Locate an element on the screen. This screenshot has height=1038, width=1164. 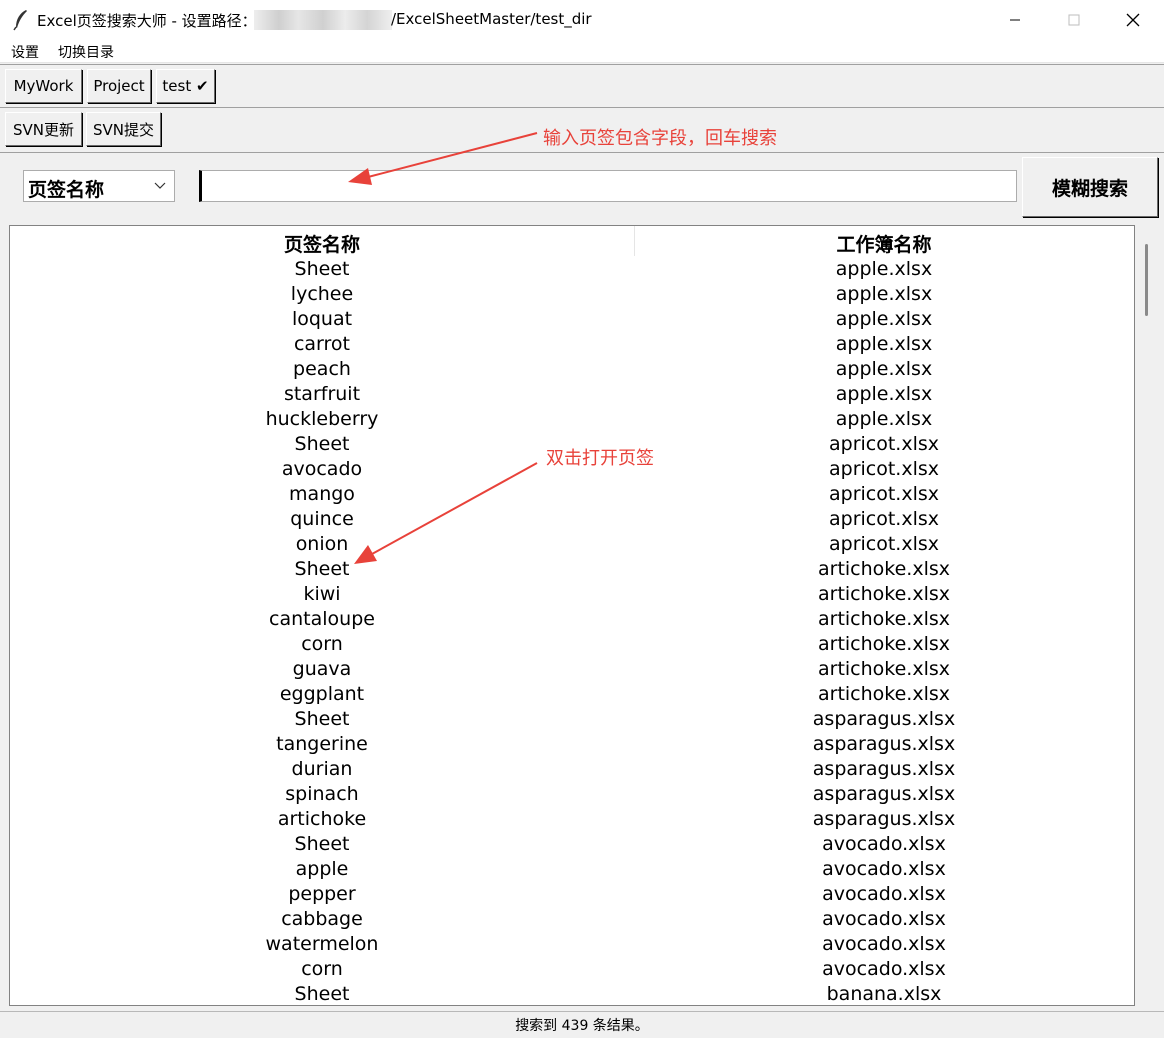
table-row: durian asparagus.xlsx is located at coordinates (572, 769).